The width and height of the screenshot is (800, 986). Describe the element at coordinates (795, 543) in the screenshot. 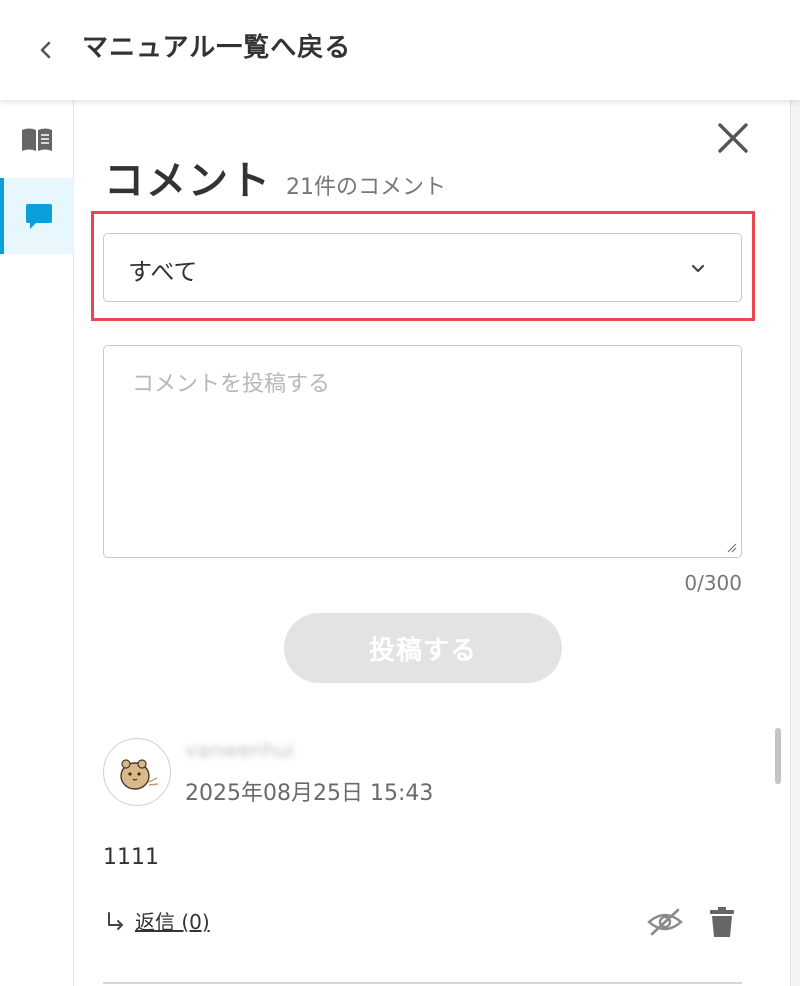

I see `scroll-track` at that location.